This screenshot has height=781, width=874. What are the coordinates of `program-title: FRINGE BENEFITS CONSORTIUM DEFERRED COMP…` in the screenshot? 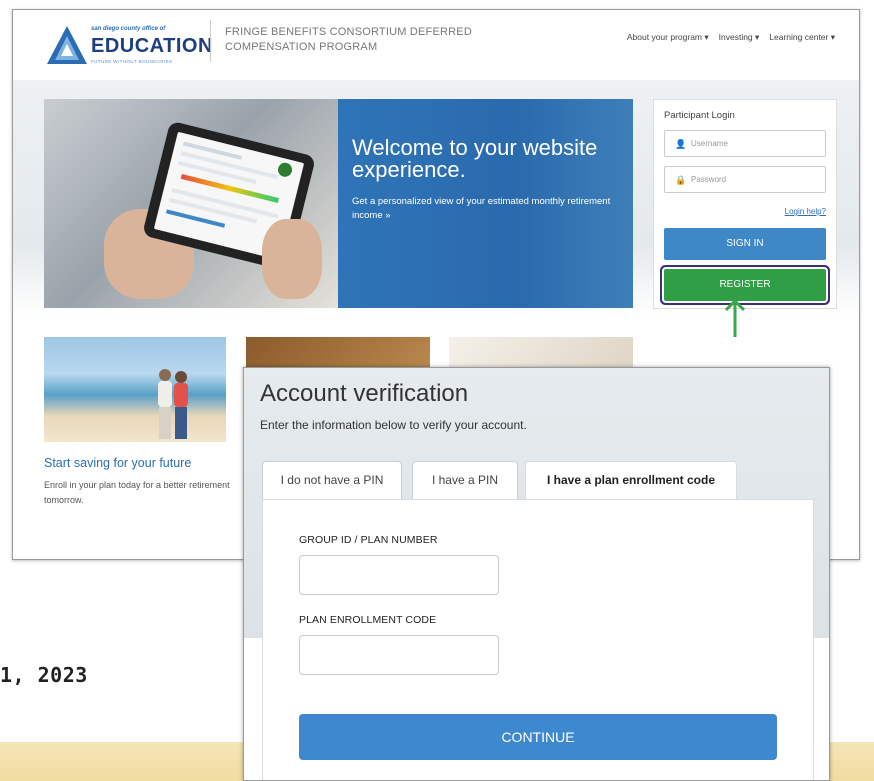 It's located at (348, 39).